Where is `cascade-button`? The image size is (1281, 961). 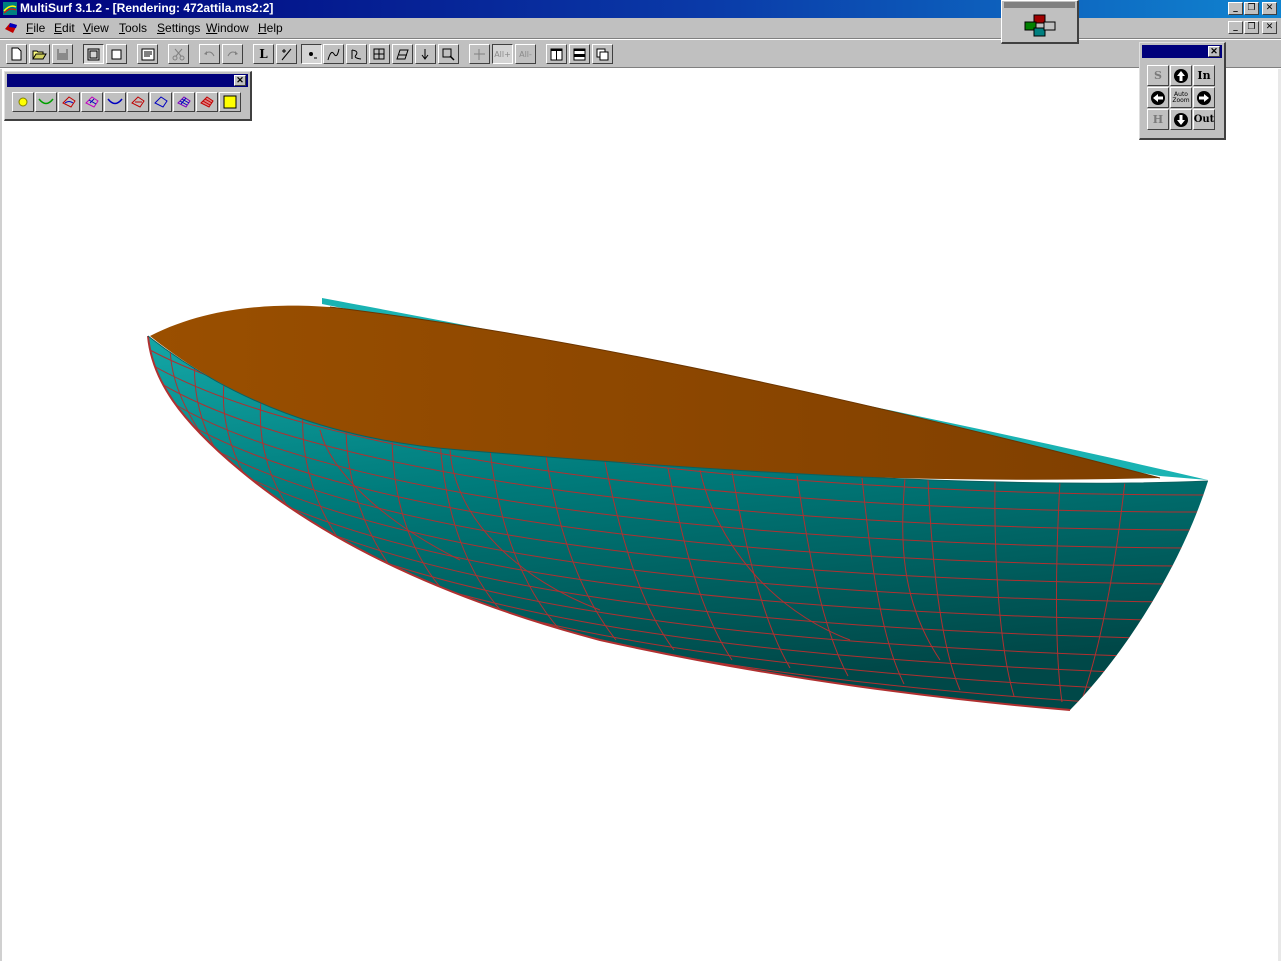
cascade-button is located at coordinates (602, 54).